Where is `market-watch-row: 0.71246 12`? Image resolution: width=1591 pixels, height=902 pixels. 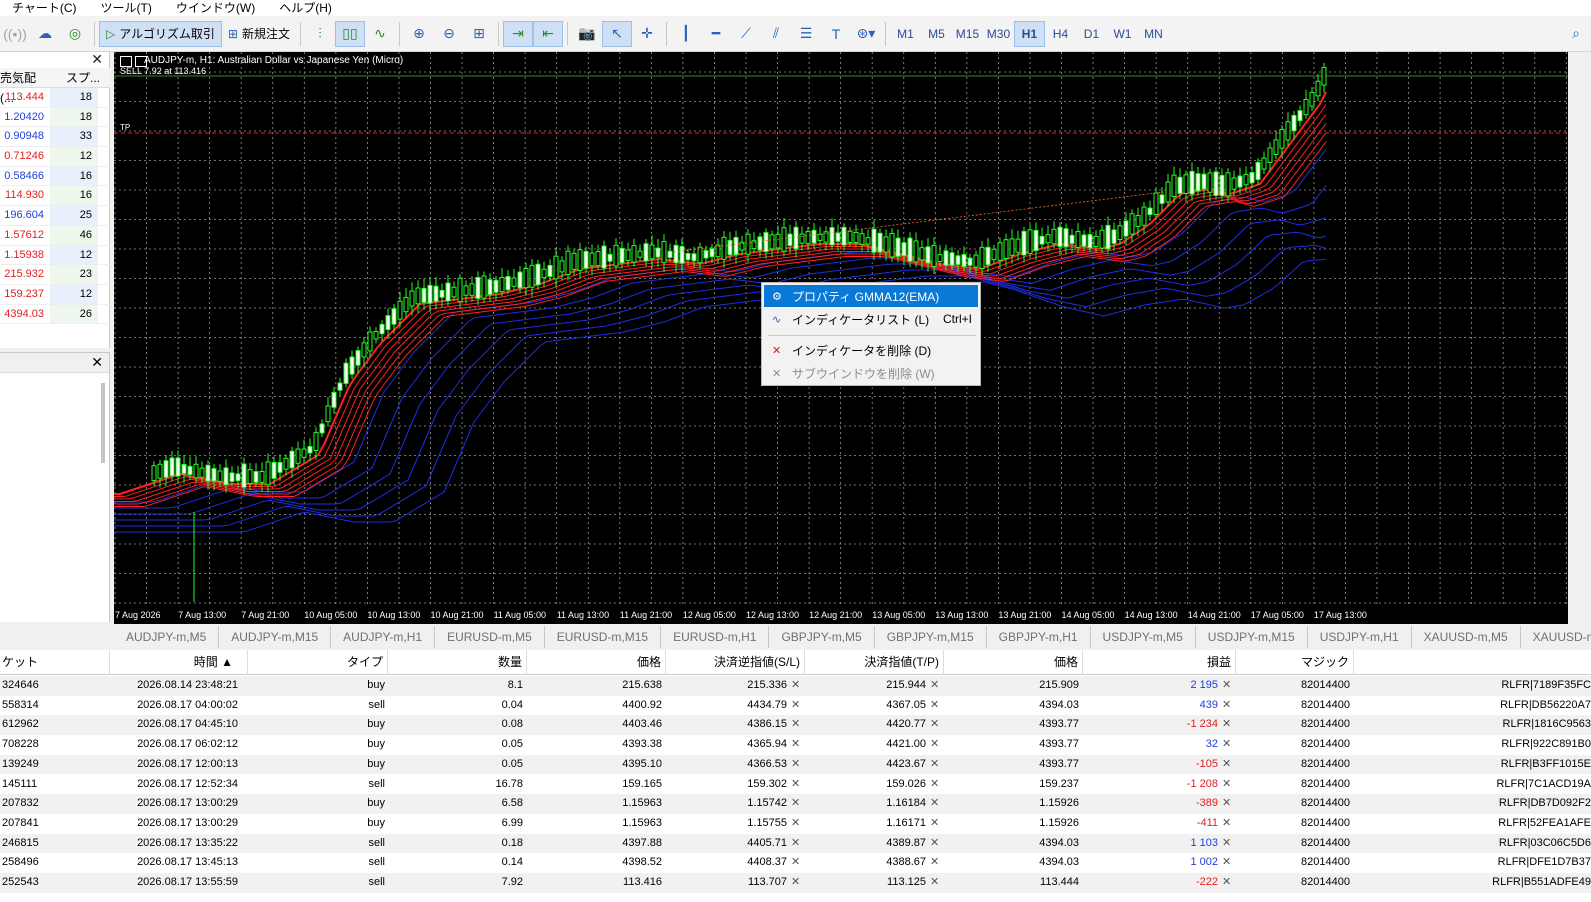 market-watch-row: 0.71246 12 is located at coordinates (55, 157).